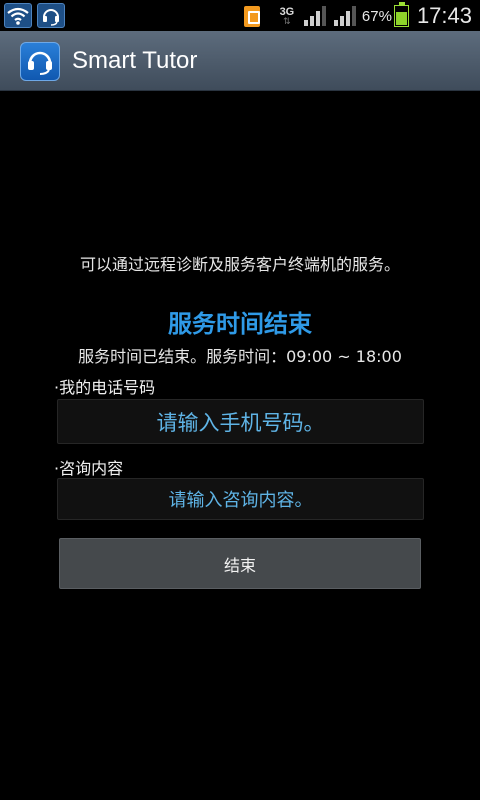 The width and height of the screenshot is (480, 800). Describe the element at coordinates (105, 387) in the screenshot. I see `phone-label: ·我的电话号码` at that location.